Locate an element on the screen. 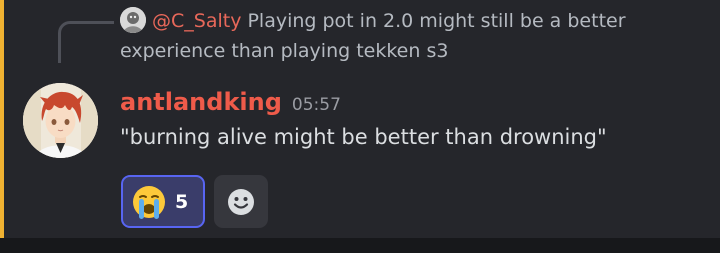 The height and width of the screenshot is (253, 720). reaction-crying: 5 is located at coordinates (163, 201).